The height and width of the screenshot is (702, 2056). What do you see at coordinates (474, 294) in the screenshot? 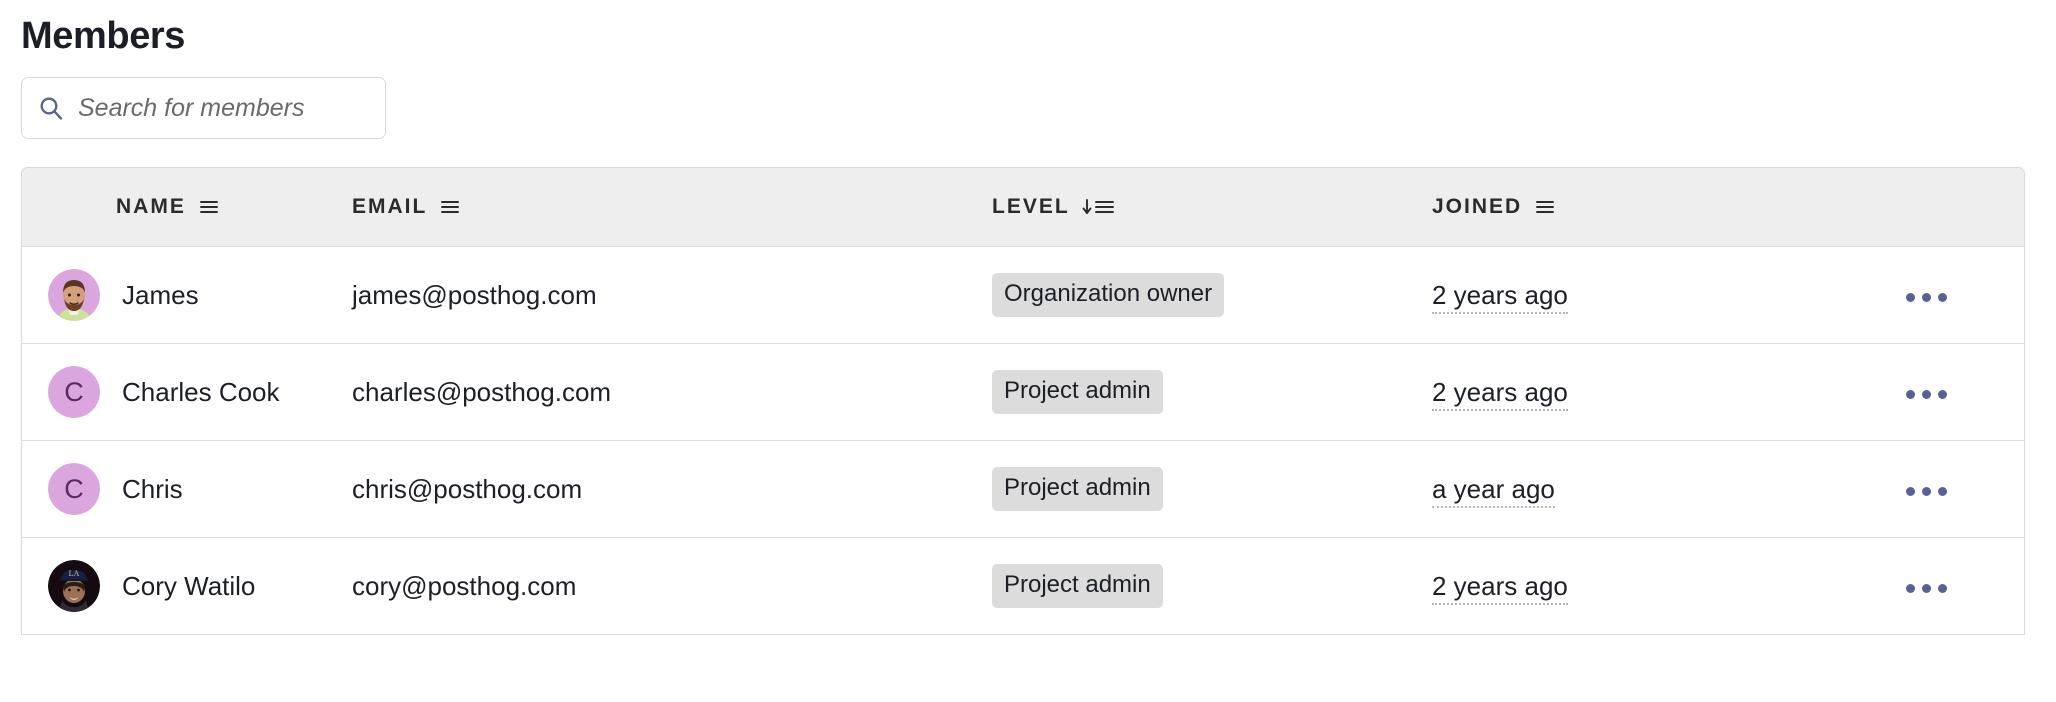
I see `member-email: james@posthog.com` at bounding box center [474, 294].